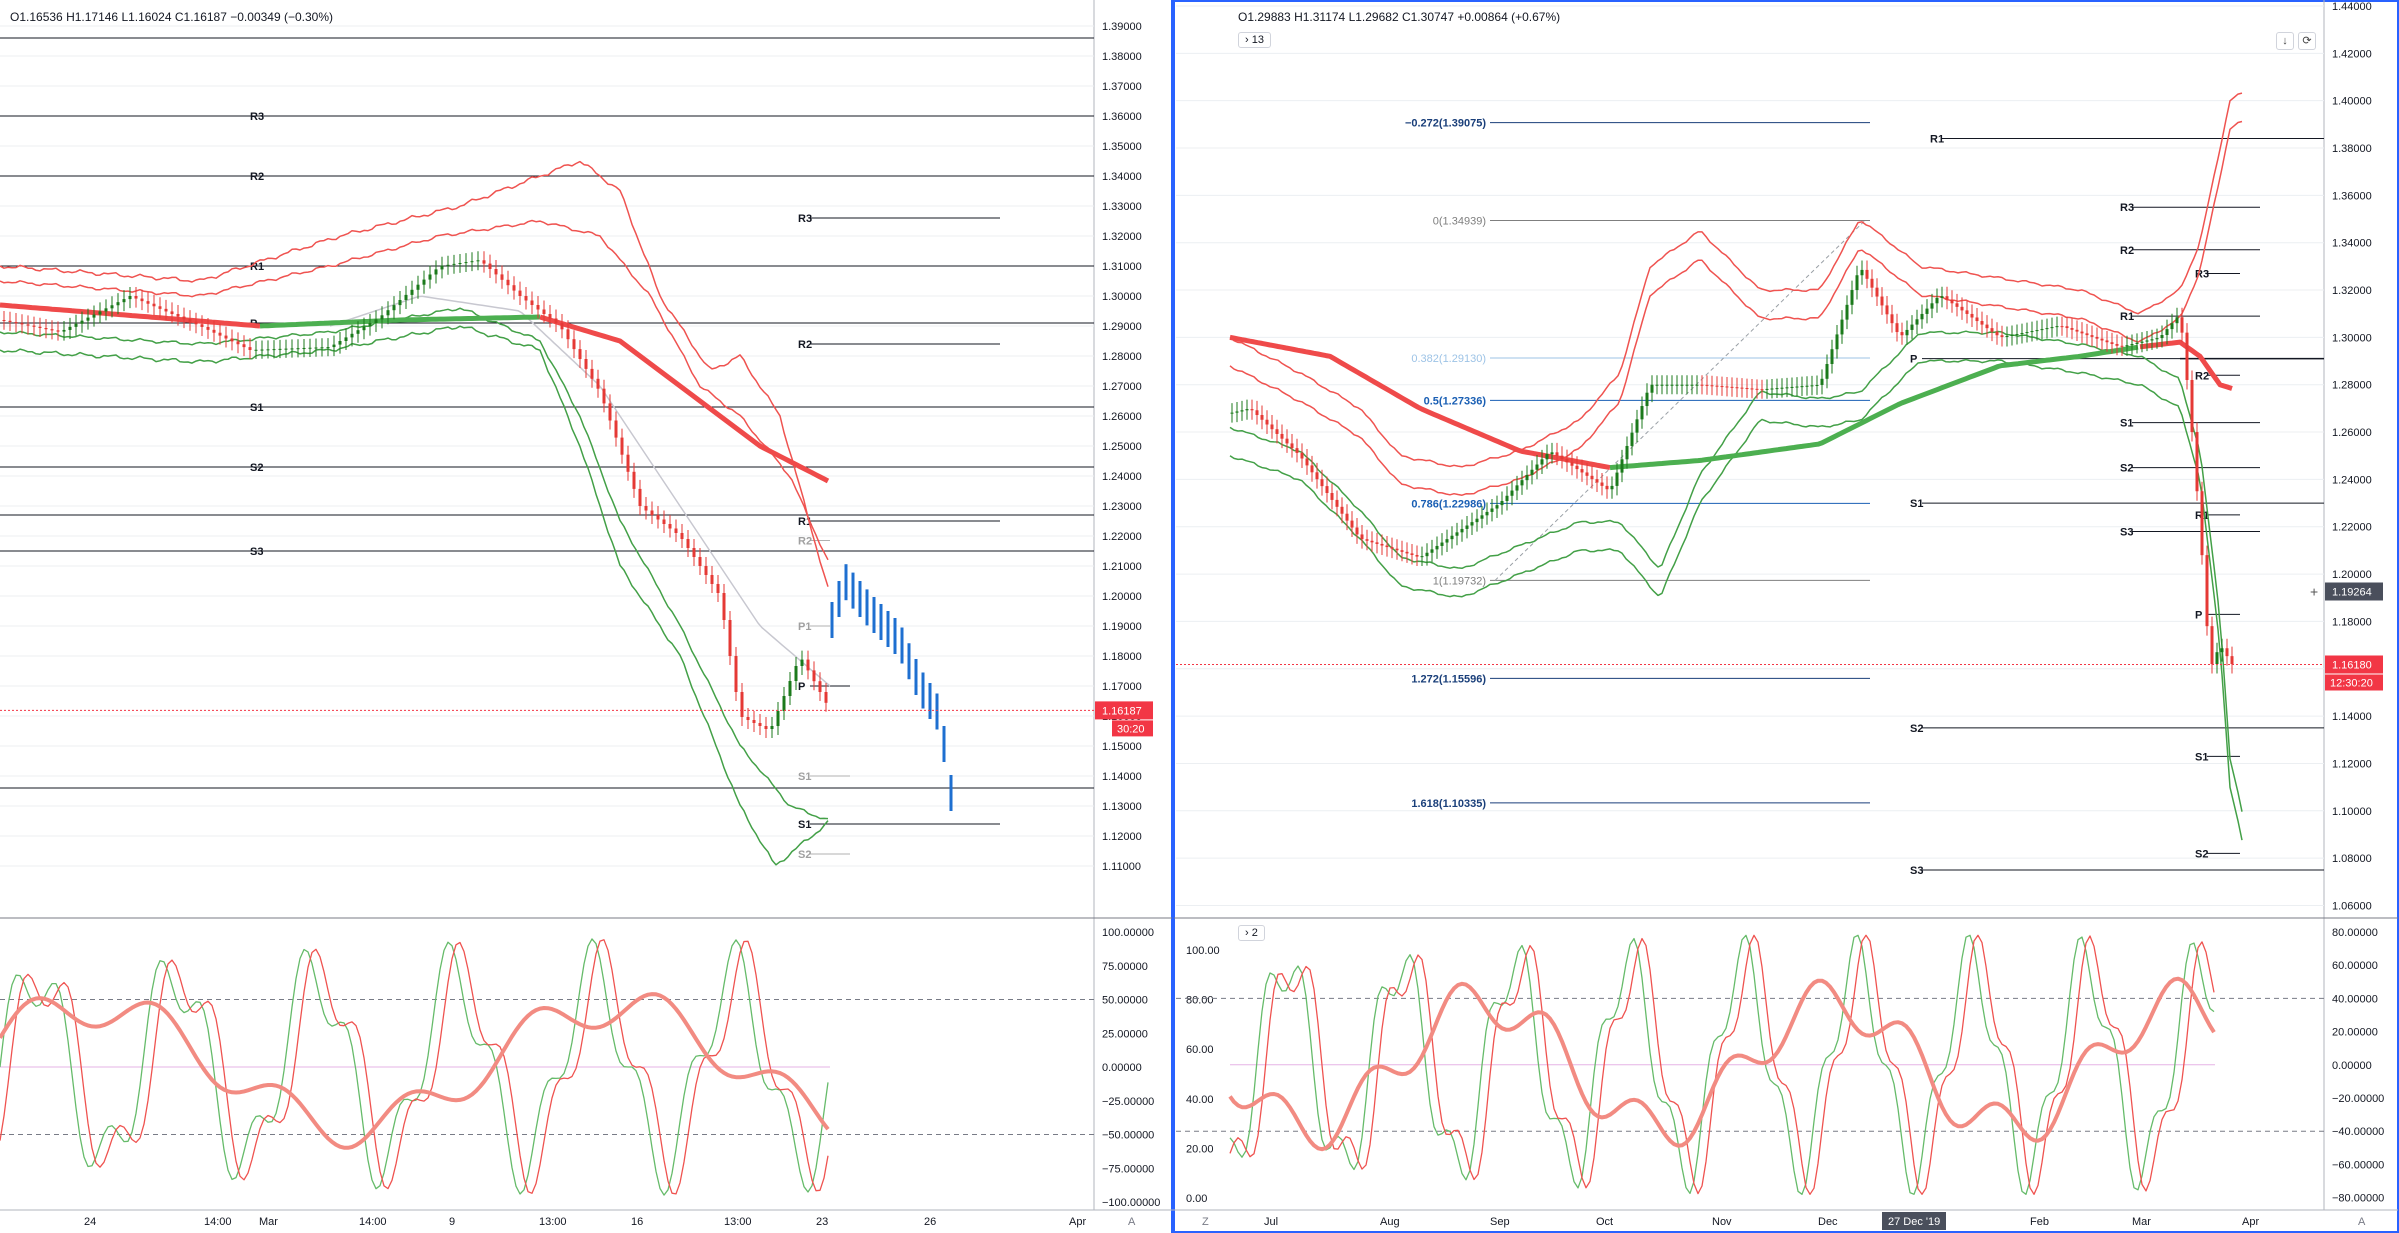 Image resolution: width=2399 pixels, height=1233 pixels. What do you see at coordinates (2285, 41) in the screenshot?
I see `scroll-down-icon: ↓` at bounding box center [2285, 41].